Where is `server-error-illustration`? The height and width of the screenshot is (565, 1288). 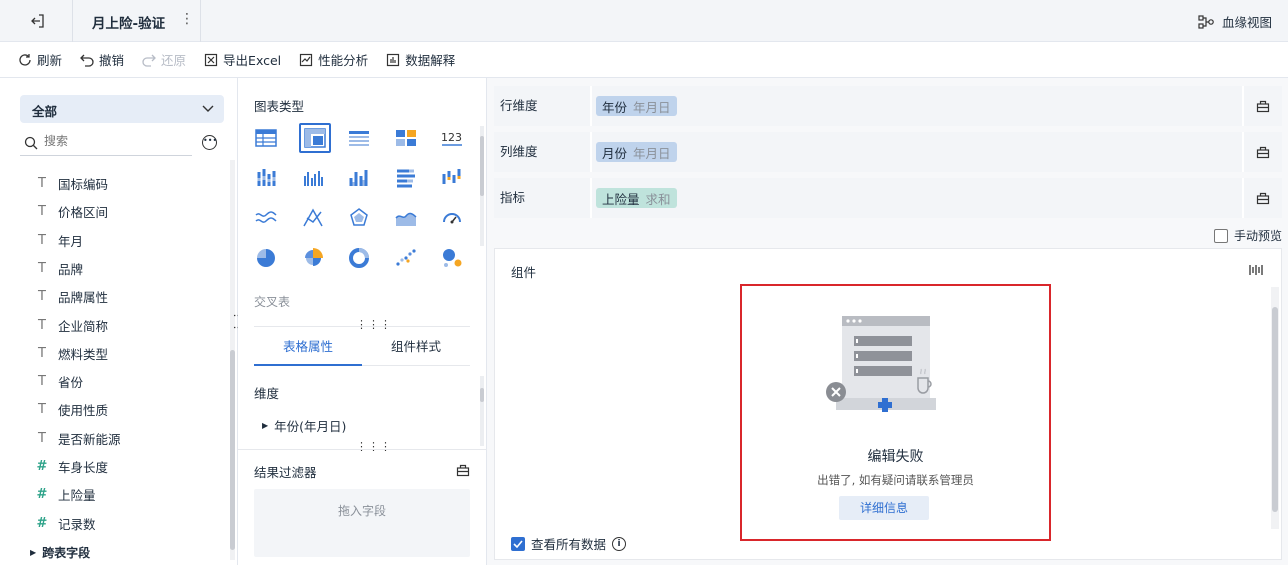
server-error-illustration is located at coordinates (881, 364).